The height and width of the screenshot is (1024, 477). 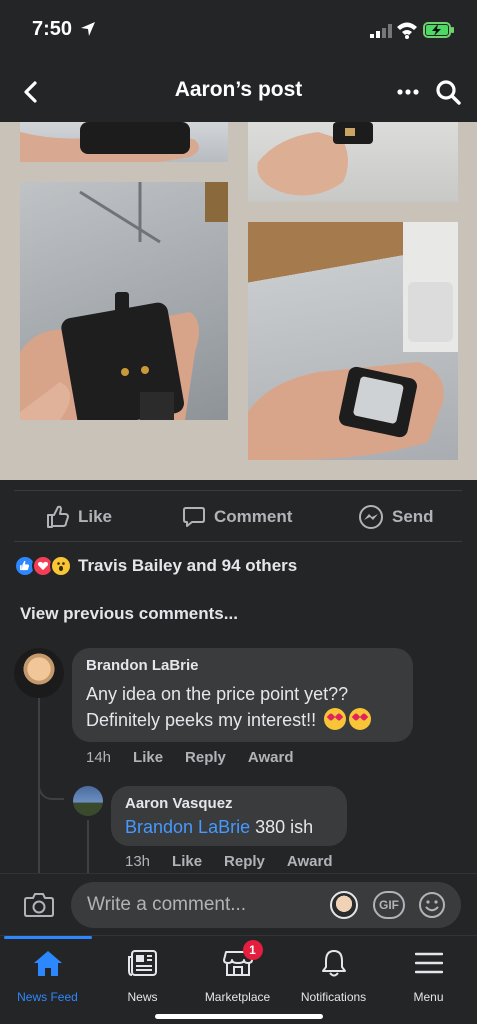 I want to click on comment-time: 13h, so click(x=138, y=861).